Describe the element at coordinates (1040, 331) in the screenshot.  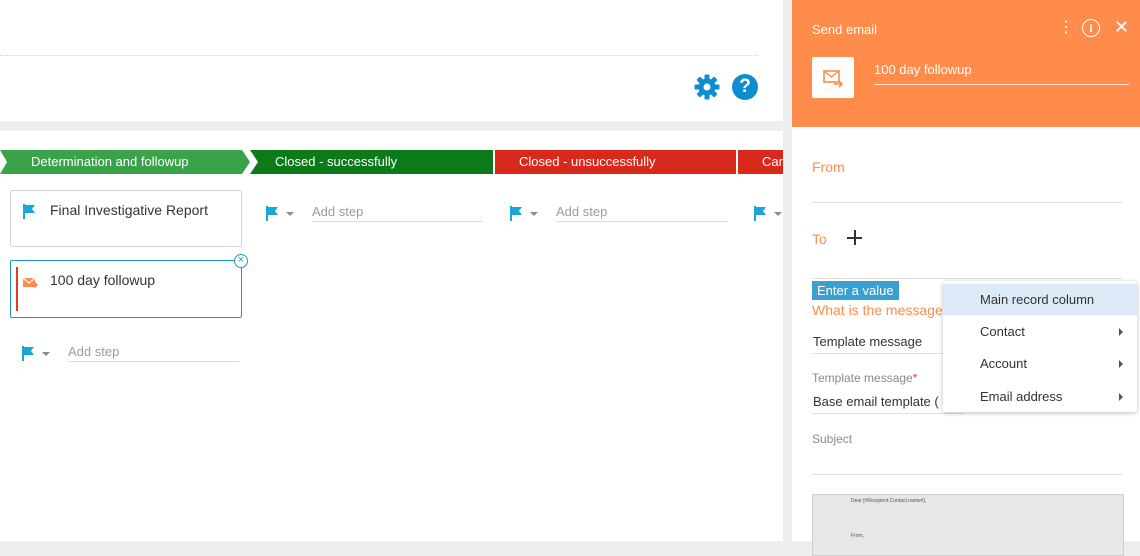
I see `menu-item-contact: Contact` at that location.